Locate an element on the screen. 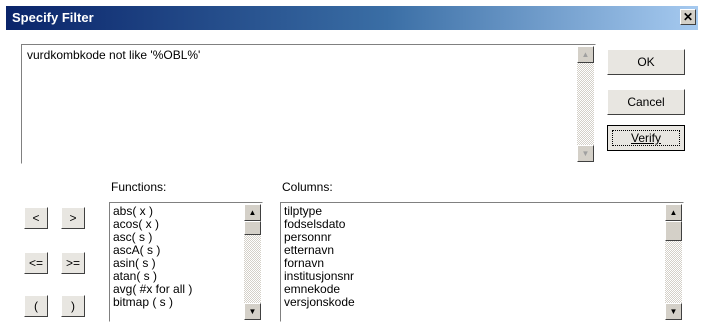 The image size is (704, 331). ok-button: OK is located at coordinates (646, 62).